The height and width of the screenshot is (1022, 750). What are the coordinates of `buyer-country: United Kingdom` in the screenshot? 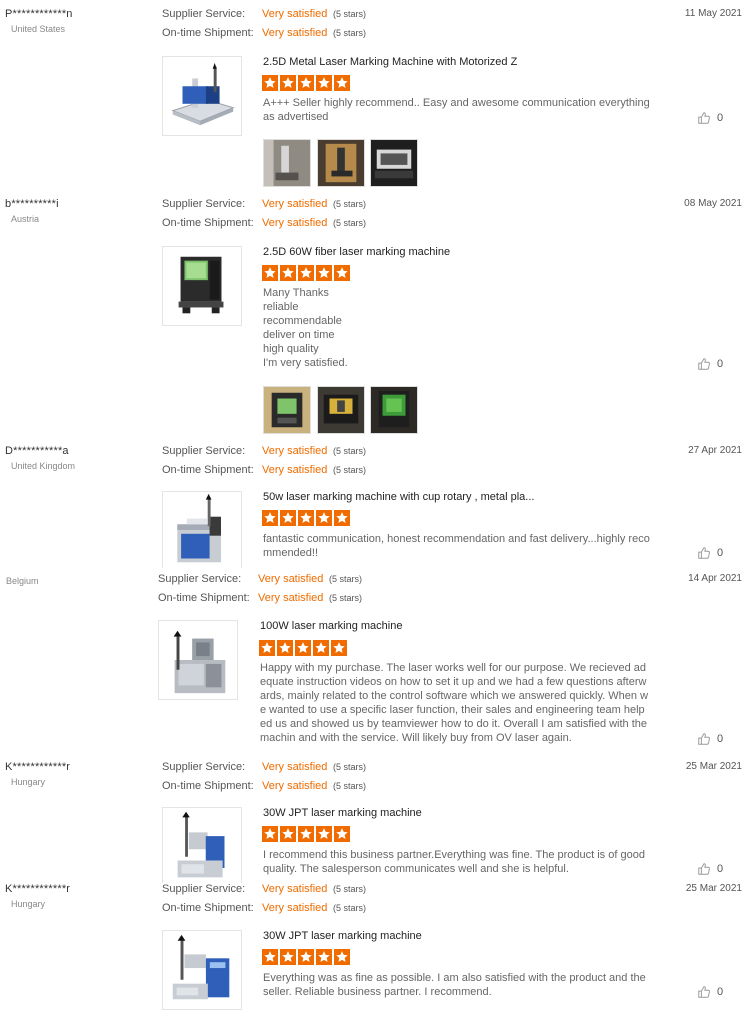 It's located at (43, 466).